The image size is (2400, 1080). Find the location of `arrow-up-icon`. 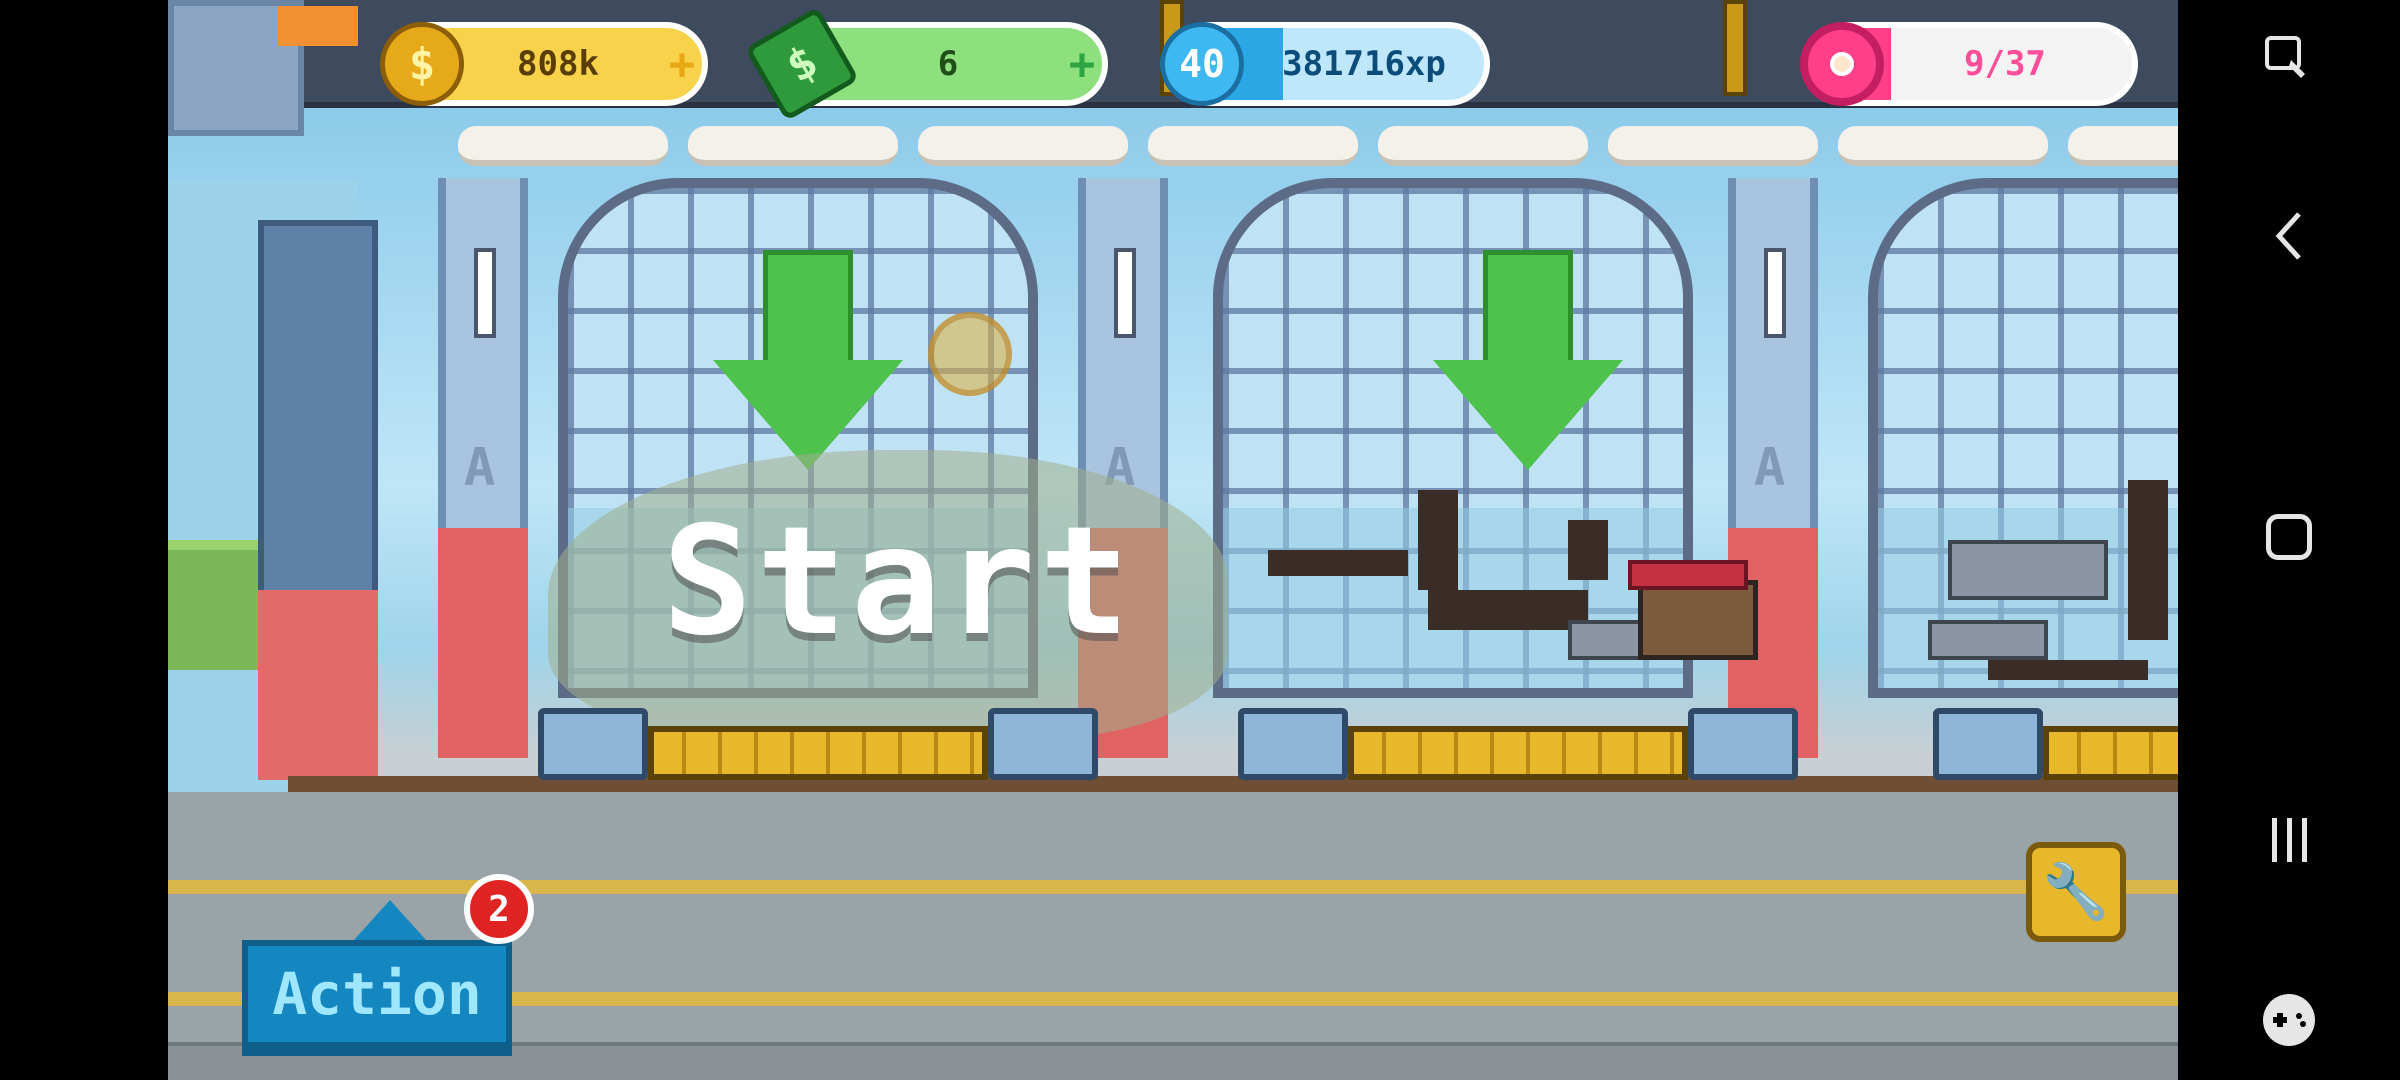

arrow-up-icon is located at coordinates (390, 920).